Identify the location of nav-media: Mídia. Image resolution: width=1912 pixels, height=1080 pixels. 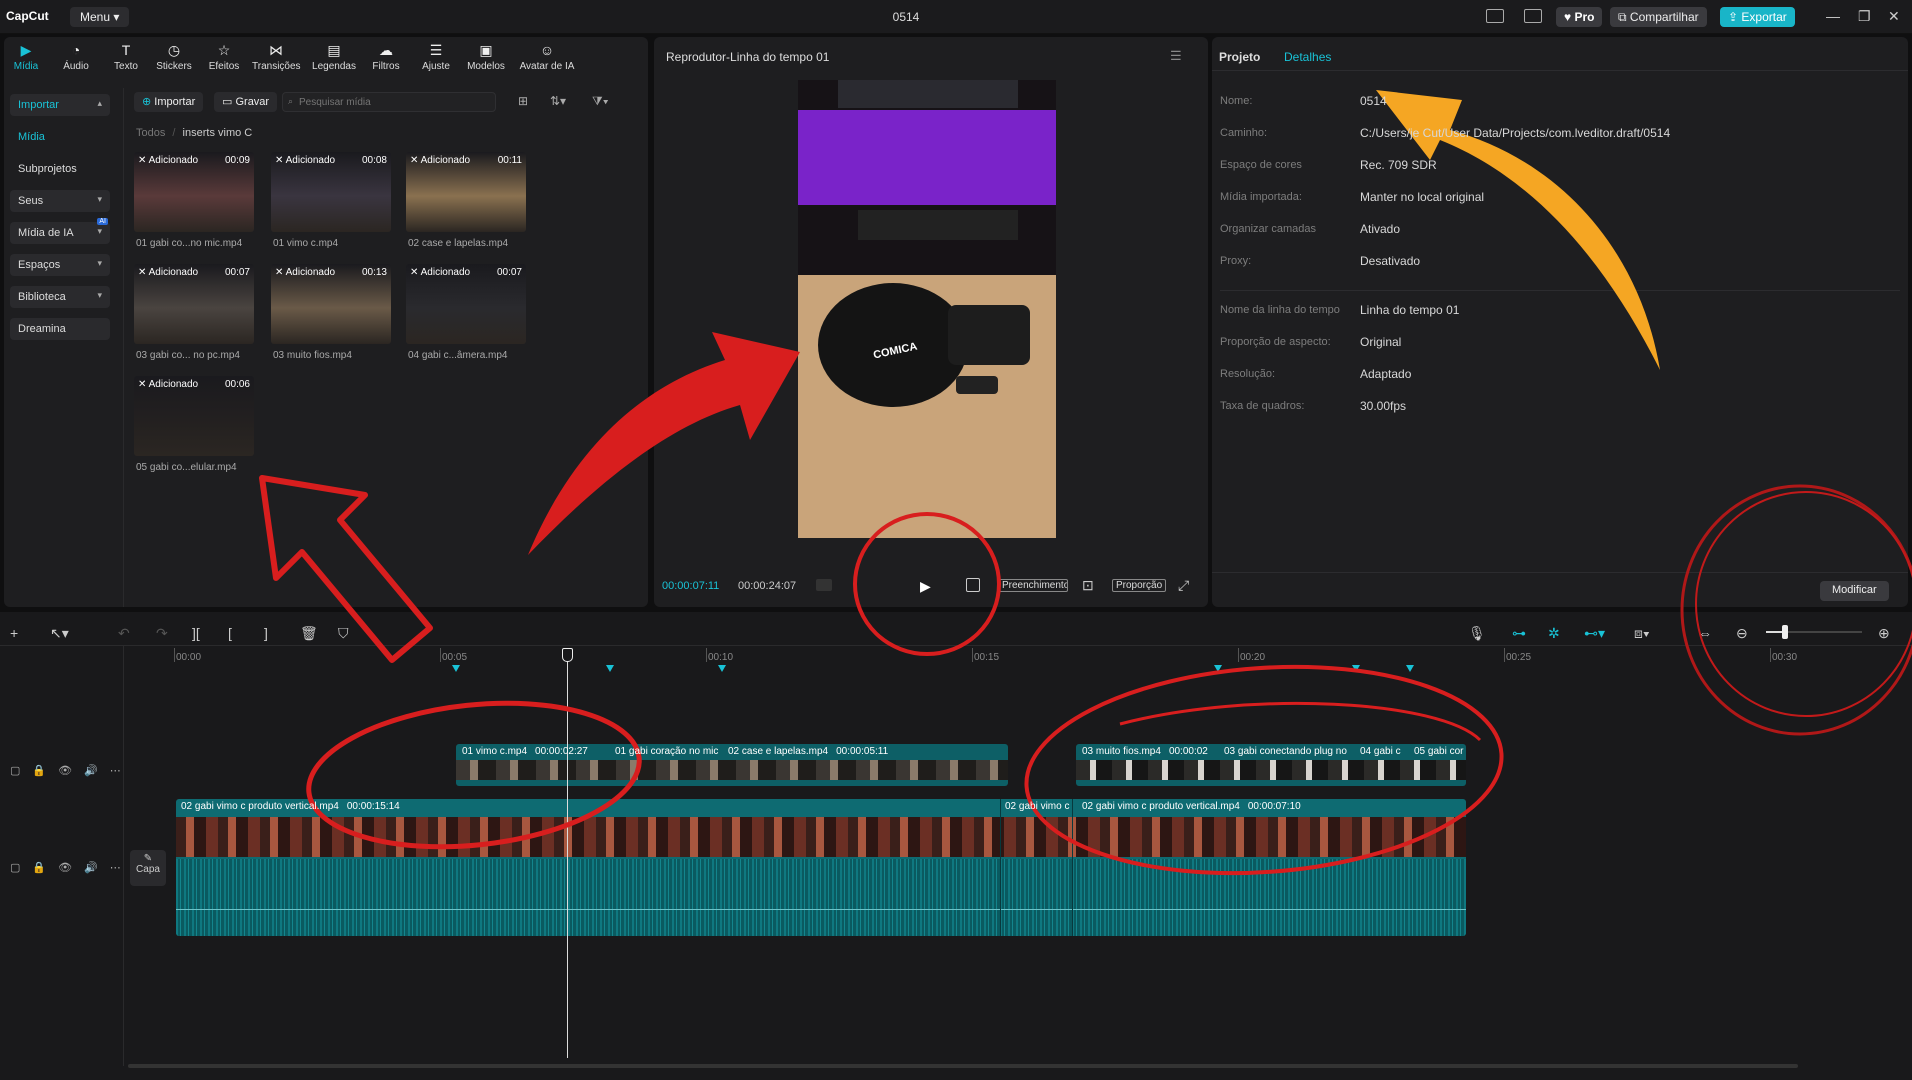
(60, 137).